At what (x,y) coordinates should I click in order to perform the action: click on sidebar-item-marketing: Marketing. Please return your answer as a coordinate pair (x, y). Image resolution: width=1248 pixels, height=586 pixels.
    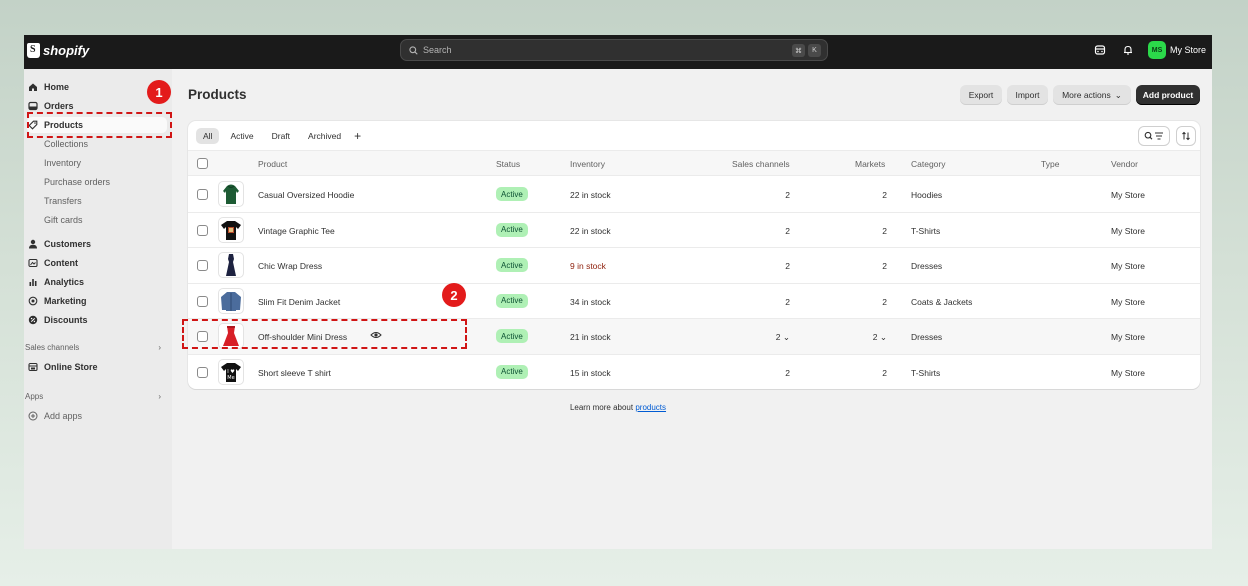
    Looking at the image, I should click on (97, 301).